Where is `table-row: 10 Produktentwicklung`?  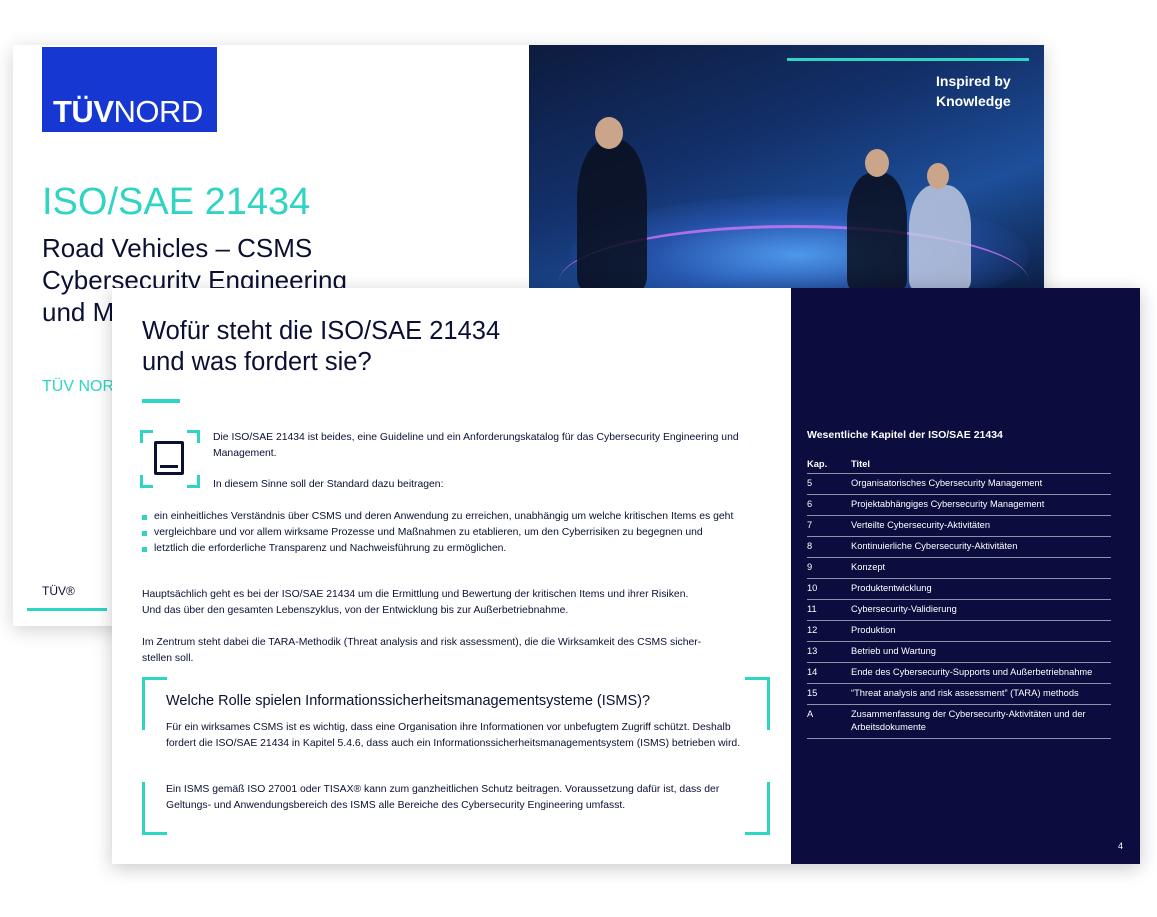 table-row: 10 Produktentwicklung is located at coordinates (959, 589).